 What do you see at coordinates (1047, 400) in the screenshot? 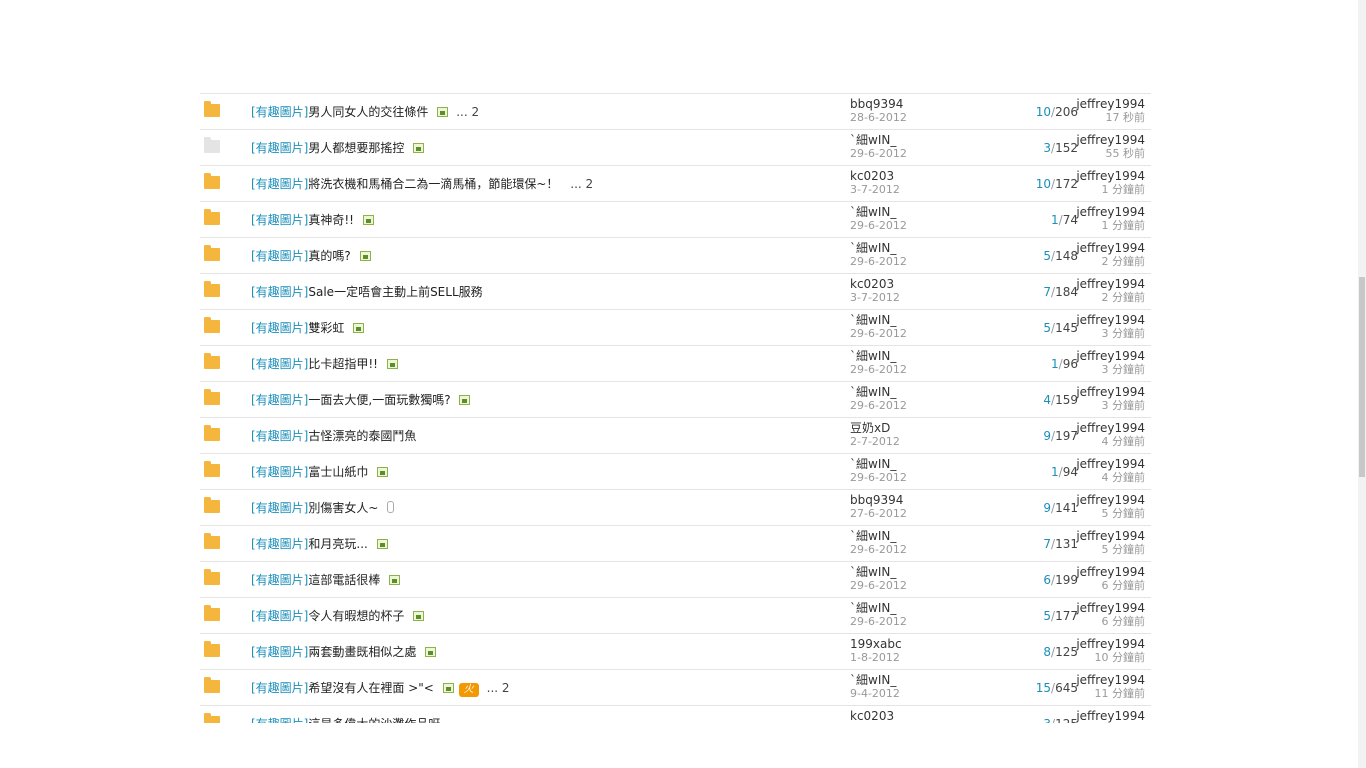
I see `reply-count: 4` at bounding box center [1047, 400].